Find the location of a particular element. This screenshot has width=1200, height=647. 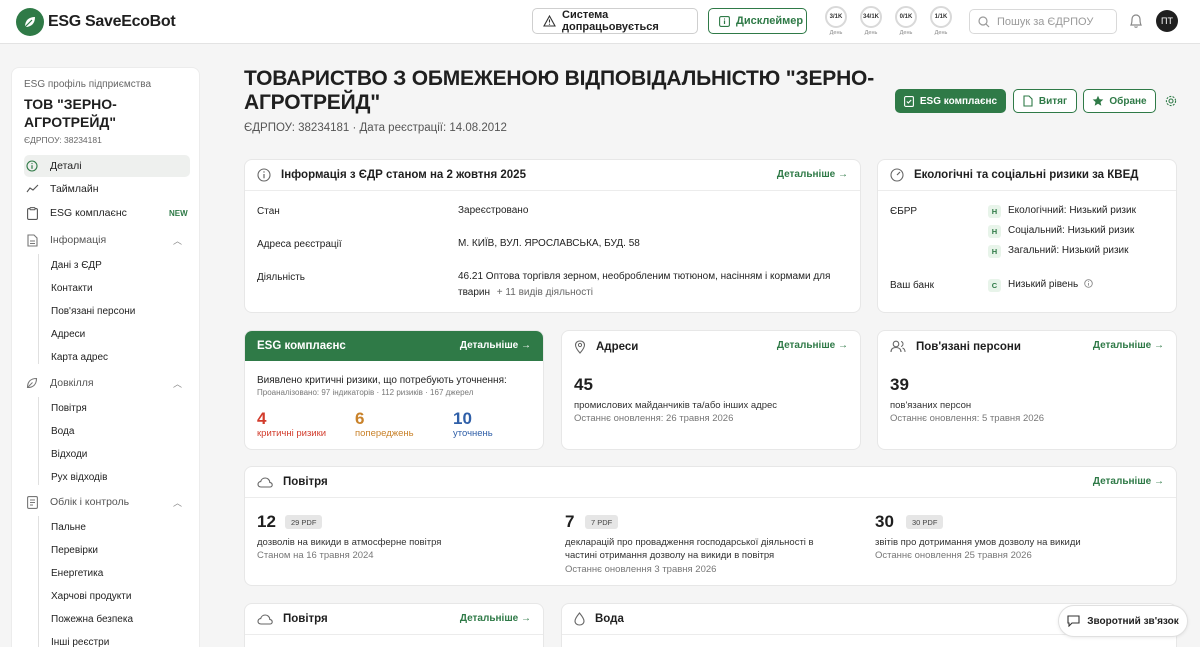

esg-compliance-button: ESG комплаєнс is located at coordinates (950, 101).